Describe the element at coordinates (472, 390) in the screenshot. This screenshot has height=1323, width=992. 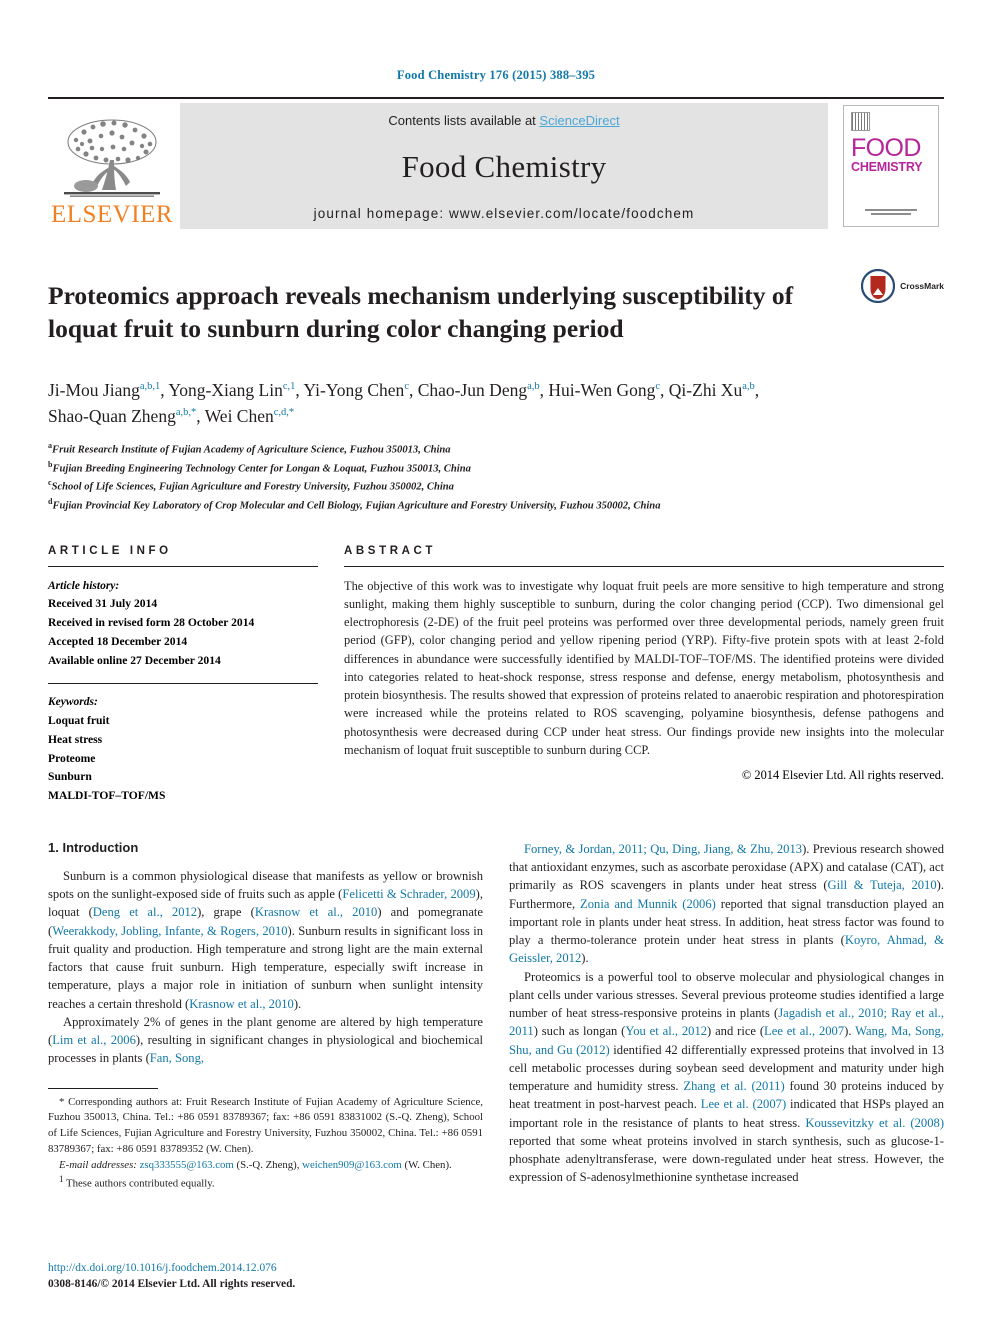
I see `author-name: Chao-Jun Deng` at that location.